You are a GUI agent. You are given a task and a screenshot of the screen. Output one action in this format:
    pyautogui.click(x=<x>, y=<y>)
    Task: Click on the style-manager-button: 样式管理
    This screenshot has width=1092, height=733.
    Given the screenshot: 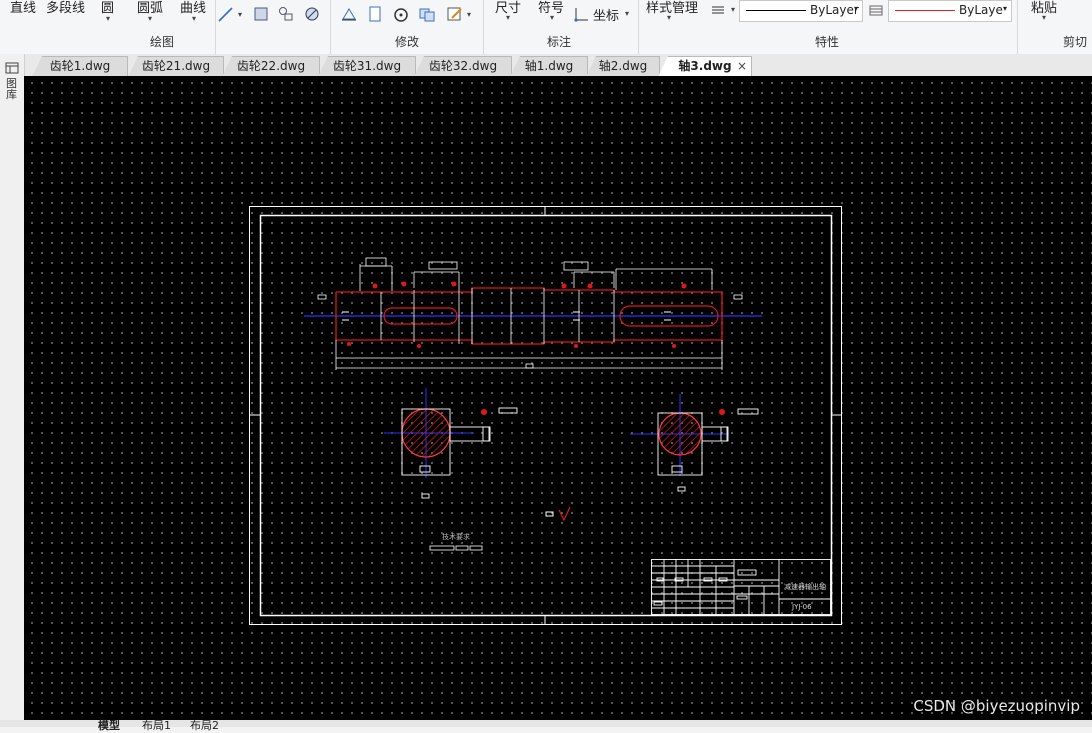 What is the action you would take?
    pyautogui.click(x=672, y=8)
    